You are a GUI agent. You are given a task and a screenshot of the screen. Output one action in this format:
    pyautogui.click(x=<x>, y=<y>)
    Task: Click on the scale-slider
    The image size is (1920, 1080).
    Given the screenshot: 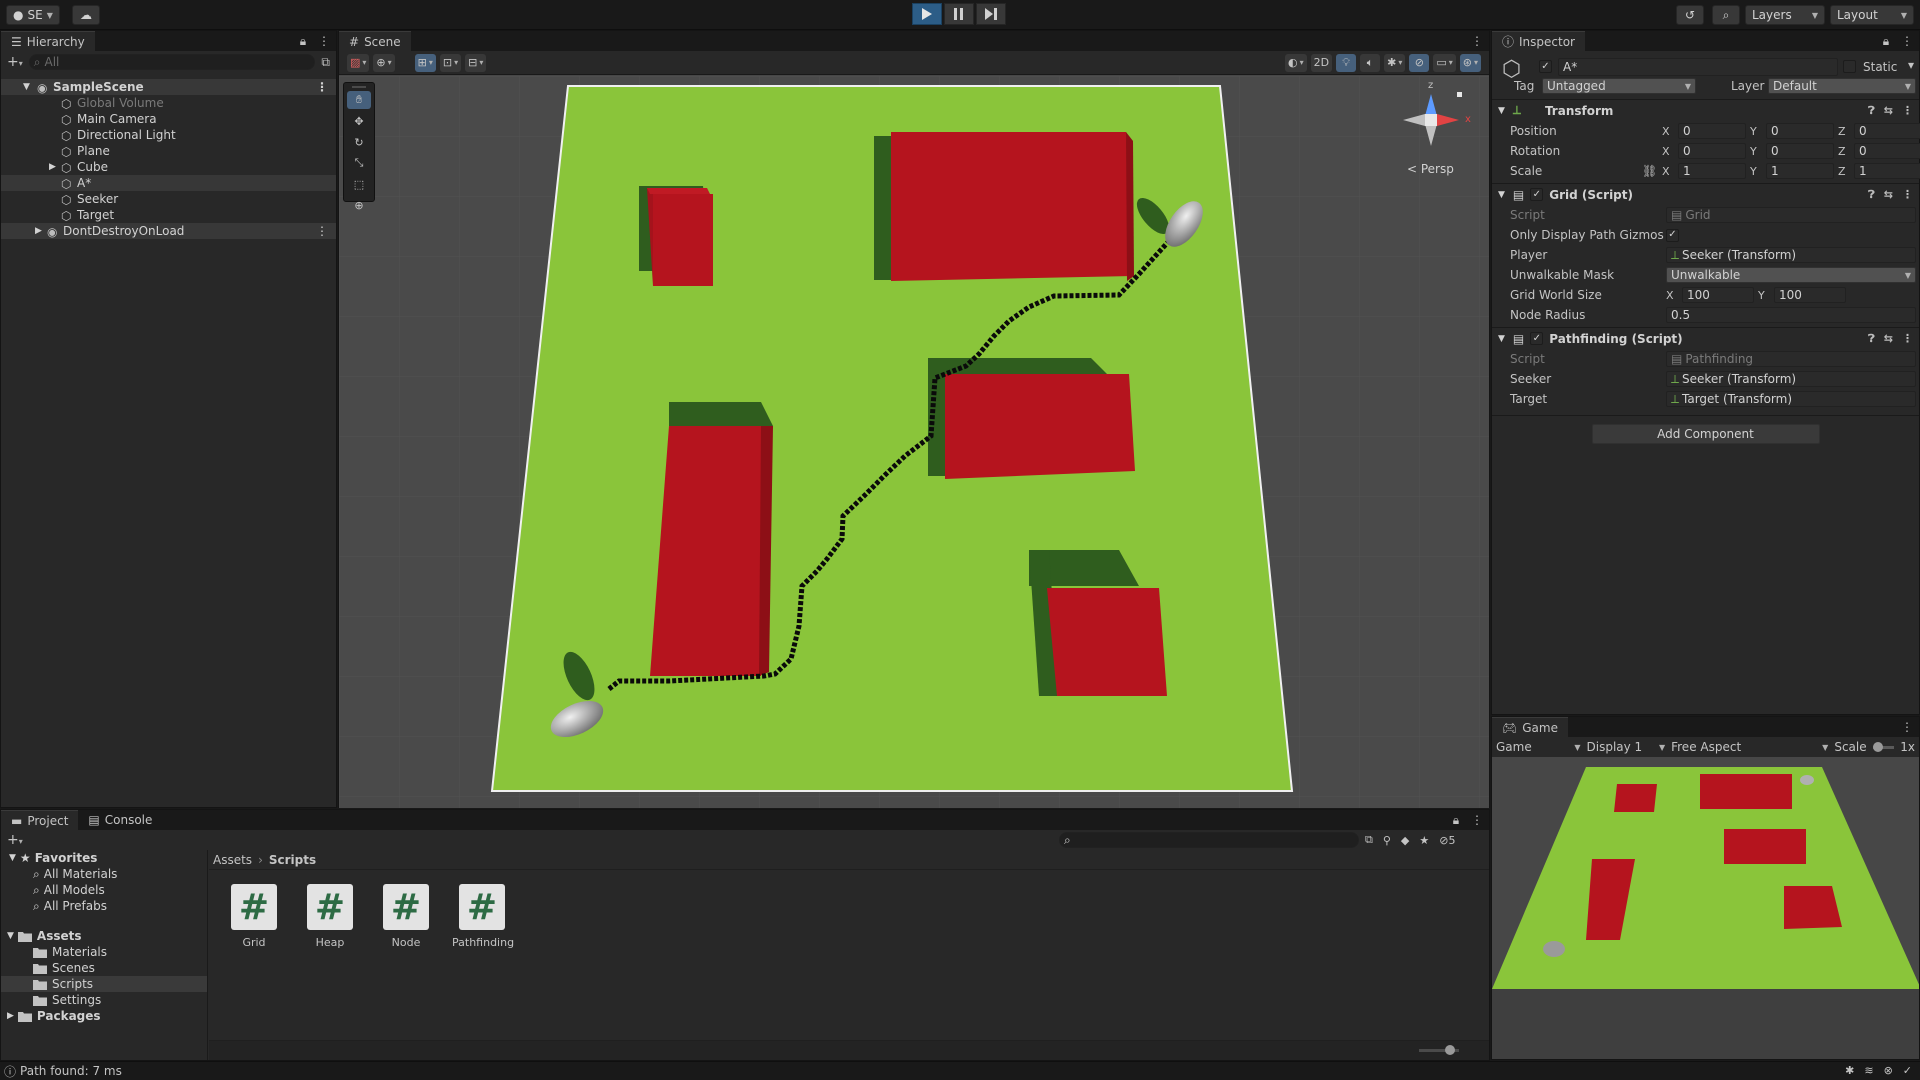 What is the action you would take?
    pyautogui.click(x=1883, y=746)
    